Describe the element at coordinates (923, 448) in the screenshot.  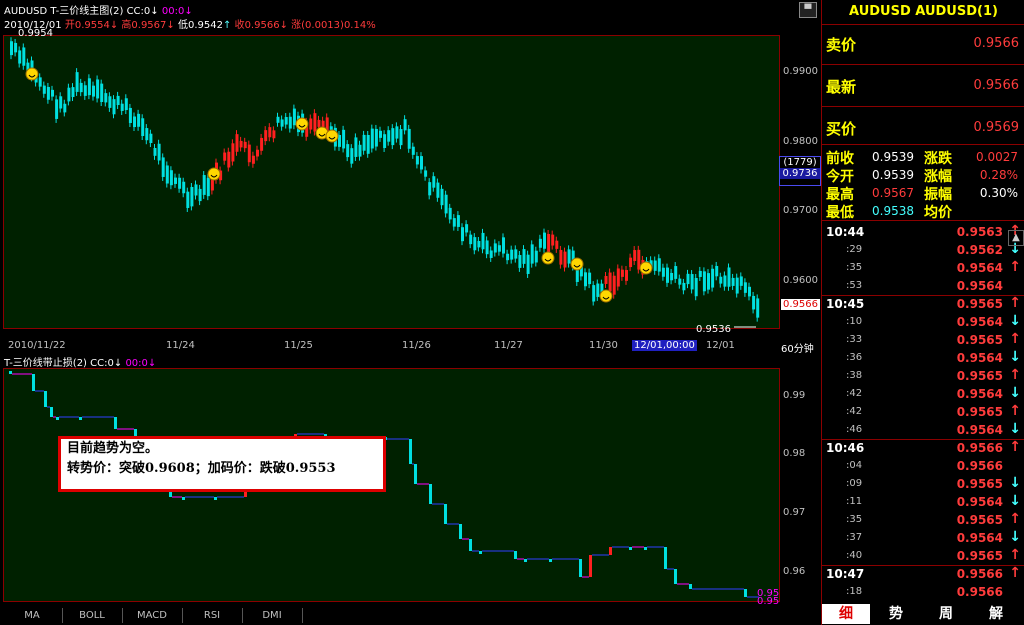
I see `tick-row: 10:46 0.9566 ↑` at that location.